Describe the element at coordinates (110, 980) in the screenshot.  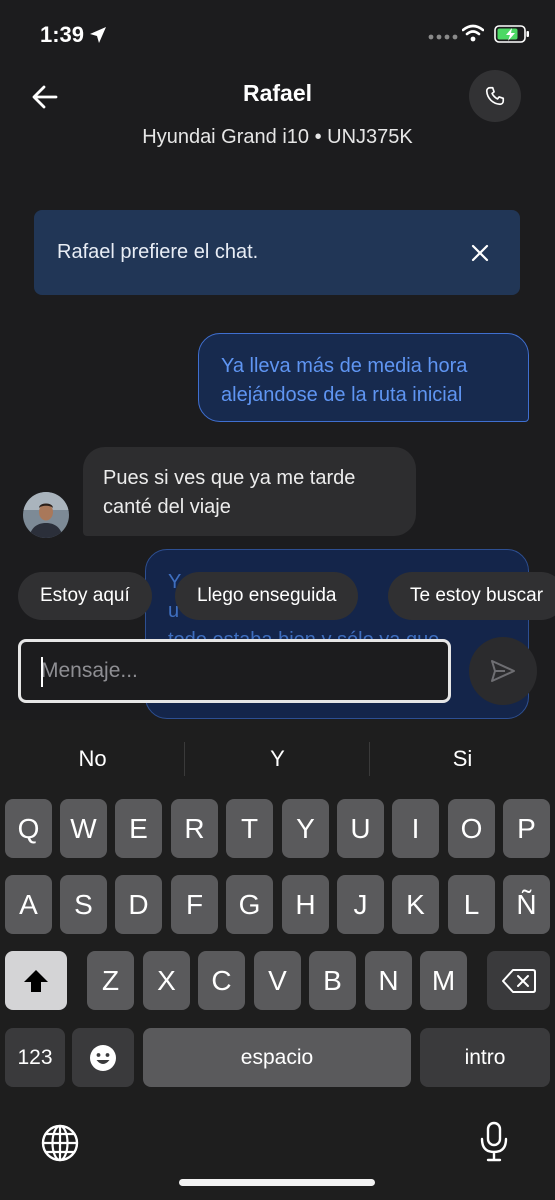
I see `key: Z` at that location.